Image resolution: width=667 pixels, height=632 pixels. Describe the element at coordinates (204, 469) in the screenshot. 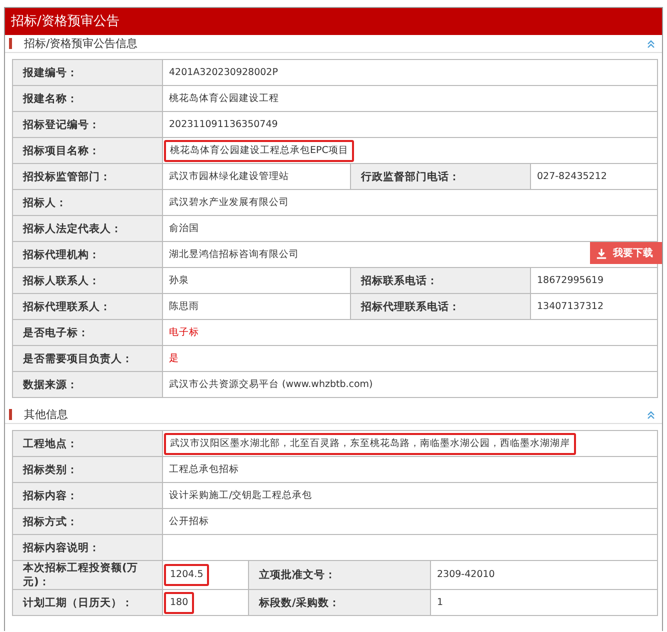

I see `field-value: 工程总承包招标` at that location.